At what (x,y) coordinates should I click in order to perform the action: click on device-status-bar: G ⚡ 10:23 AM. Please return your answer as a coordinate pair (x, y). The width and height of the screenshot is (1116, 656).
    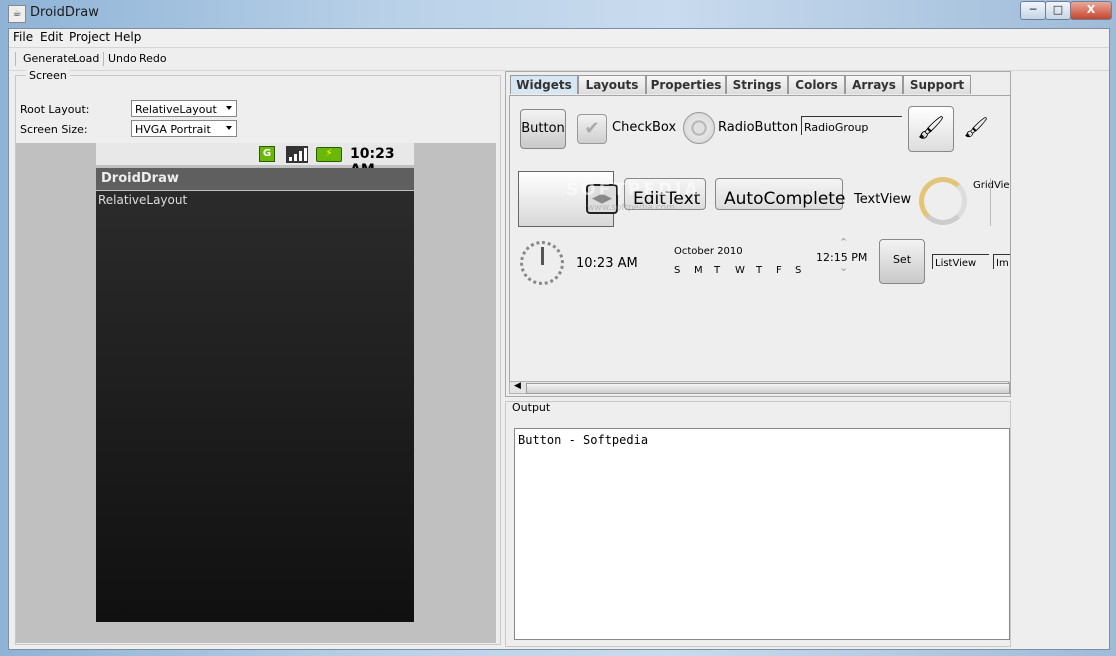
    Looking at the image, I should click on (255, 160).